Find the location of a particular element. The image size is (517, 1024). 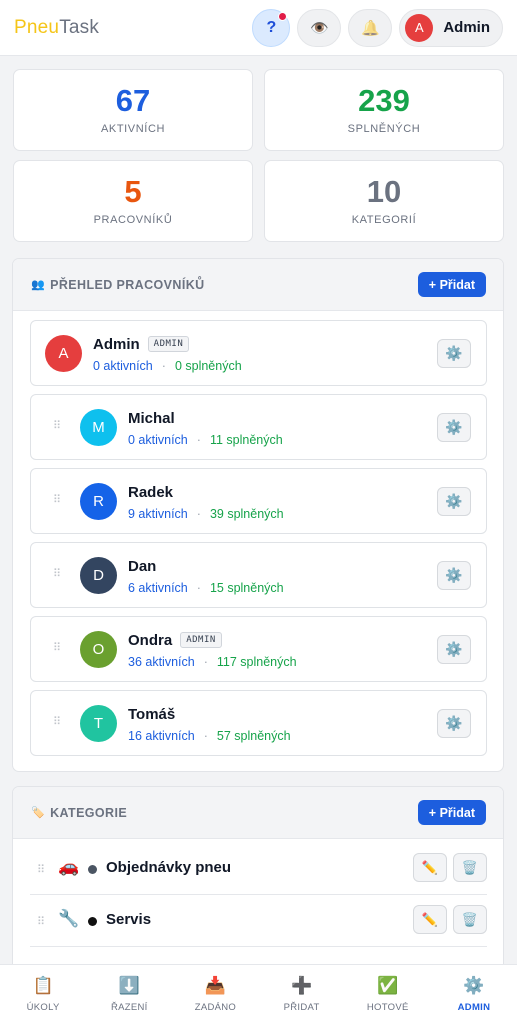

avatar: O is located at coordinates (98, 649).